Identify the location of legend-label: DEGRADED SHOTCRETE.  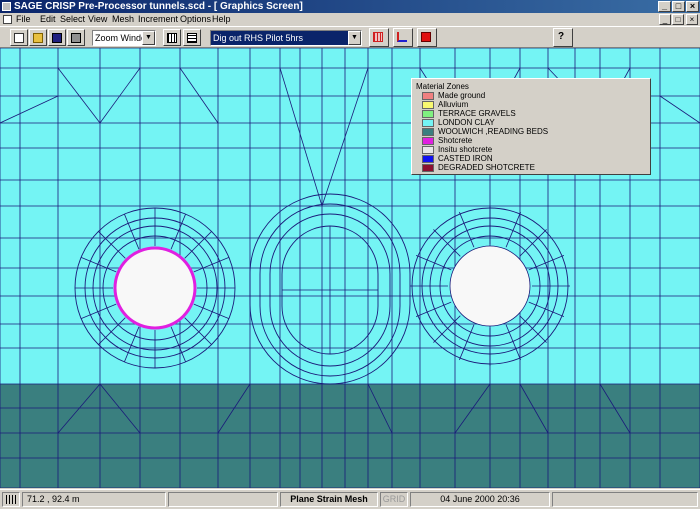
(486, 167).